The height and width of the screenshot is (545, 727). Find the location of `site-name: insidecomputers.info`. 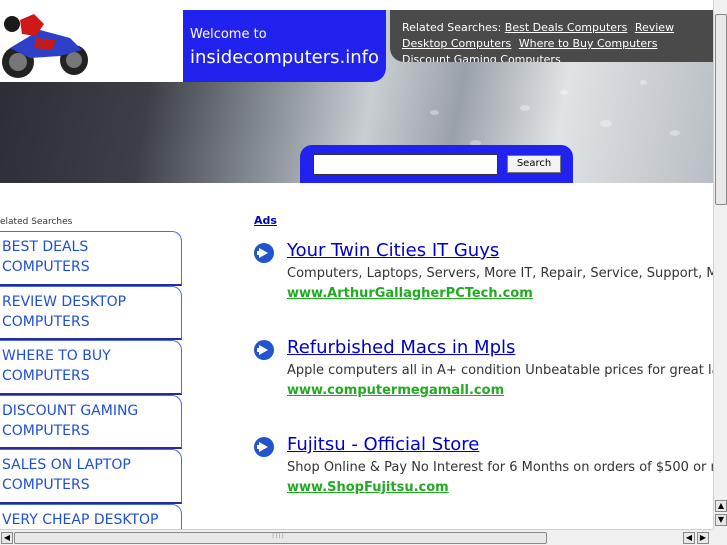

site-name: insidecomputers.info is located at coordinates (284, 57).